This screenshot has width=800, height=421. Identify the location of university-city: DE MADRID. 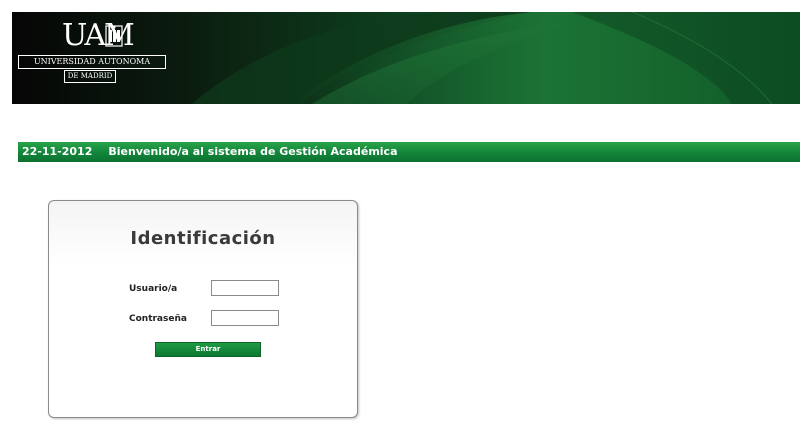
(90, 76).